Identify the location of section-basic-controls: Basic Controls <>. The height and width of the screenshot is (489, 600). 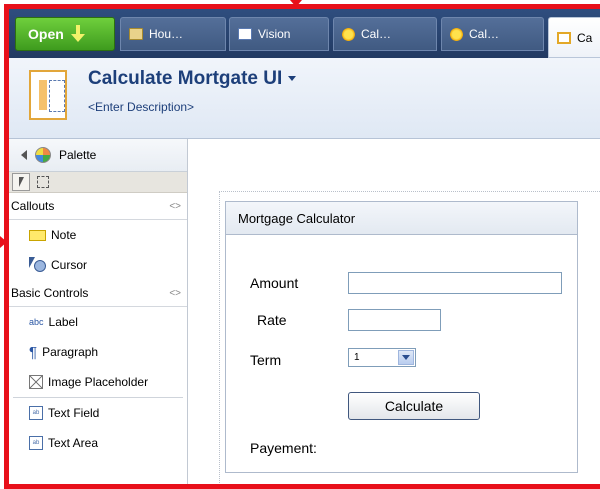
(98, 293).